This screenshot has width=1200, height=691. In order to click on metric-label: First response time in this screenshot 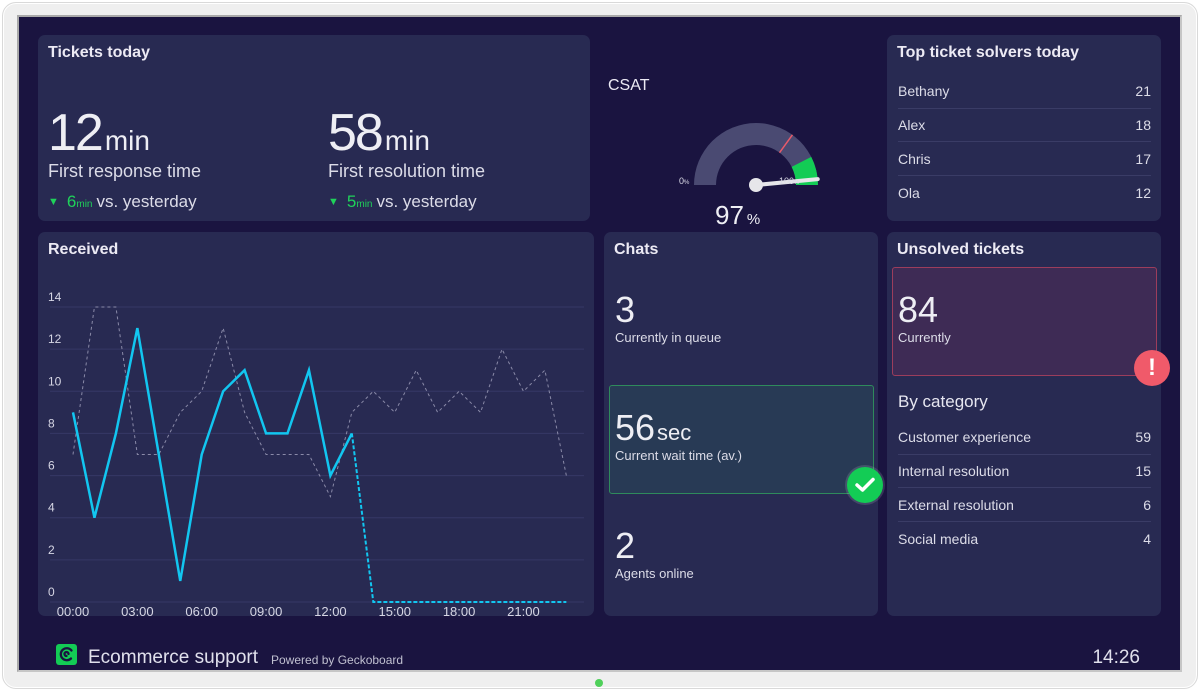, I will do `click(125, 171)`.